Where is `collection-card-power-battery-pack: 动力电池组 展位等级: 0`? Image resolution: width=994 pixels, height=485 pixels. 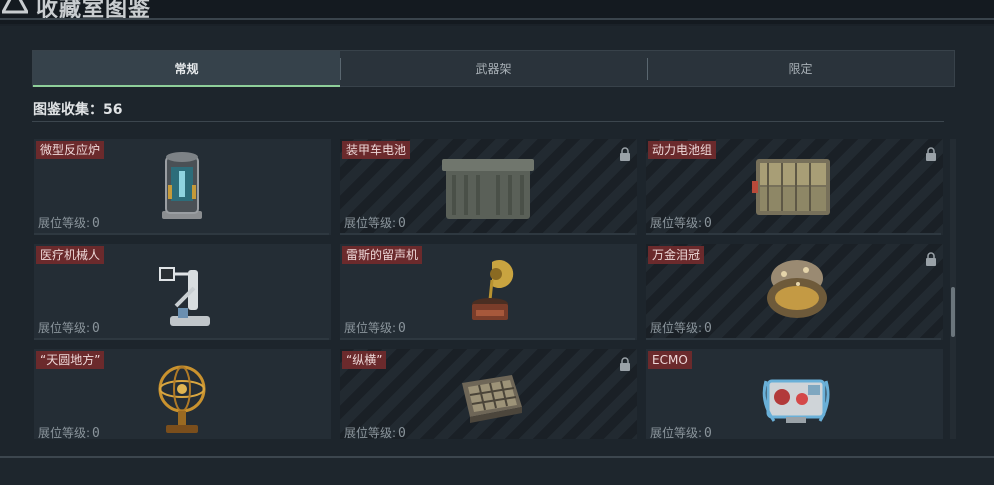 collection-card-power-battery-pack: 动力电池组 展位等级: 0 is located at coordinates (794, 187).